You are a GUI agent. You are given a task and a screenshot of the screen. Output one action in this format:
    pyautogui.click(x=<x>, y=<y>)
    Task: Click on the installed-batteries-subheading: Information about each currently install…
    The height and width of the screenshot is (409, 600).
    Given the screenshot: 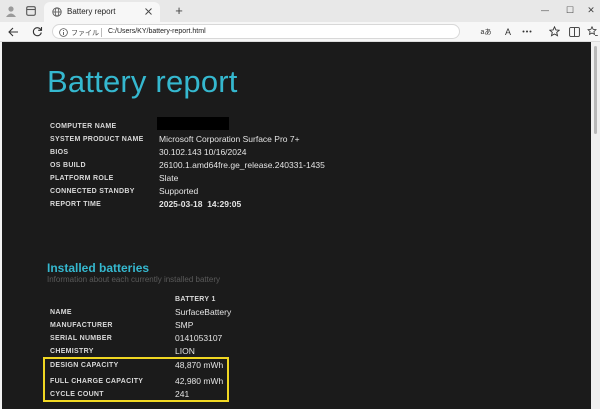 What is the action you would take?
    pyautogui.click(x=133, y=279)
    